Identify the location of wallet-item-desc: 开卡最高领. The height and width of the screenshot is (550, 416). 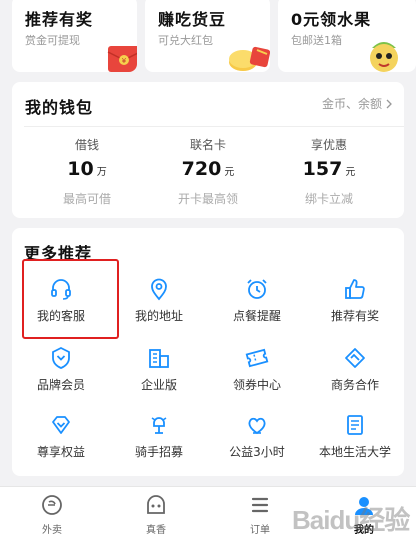
(207, 199).